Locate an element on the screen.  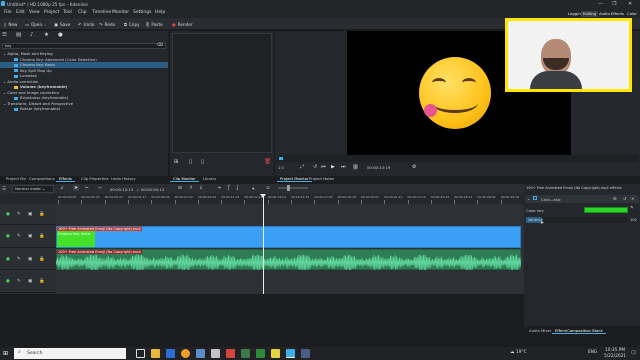
app-icon-yellow is located at coordinates (275, 353).